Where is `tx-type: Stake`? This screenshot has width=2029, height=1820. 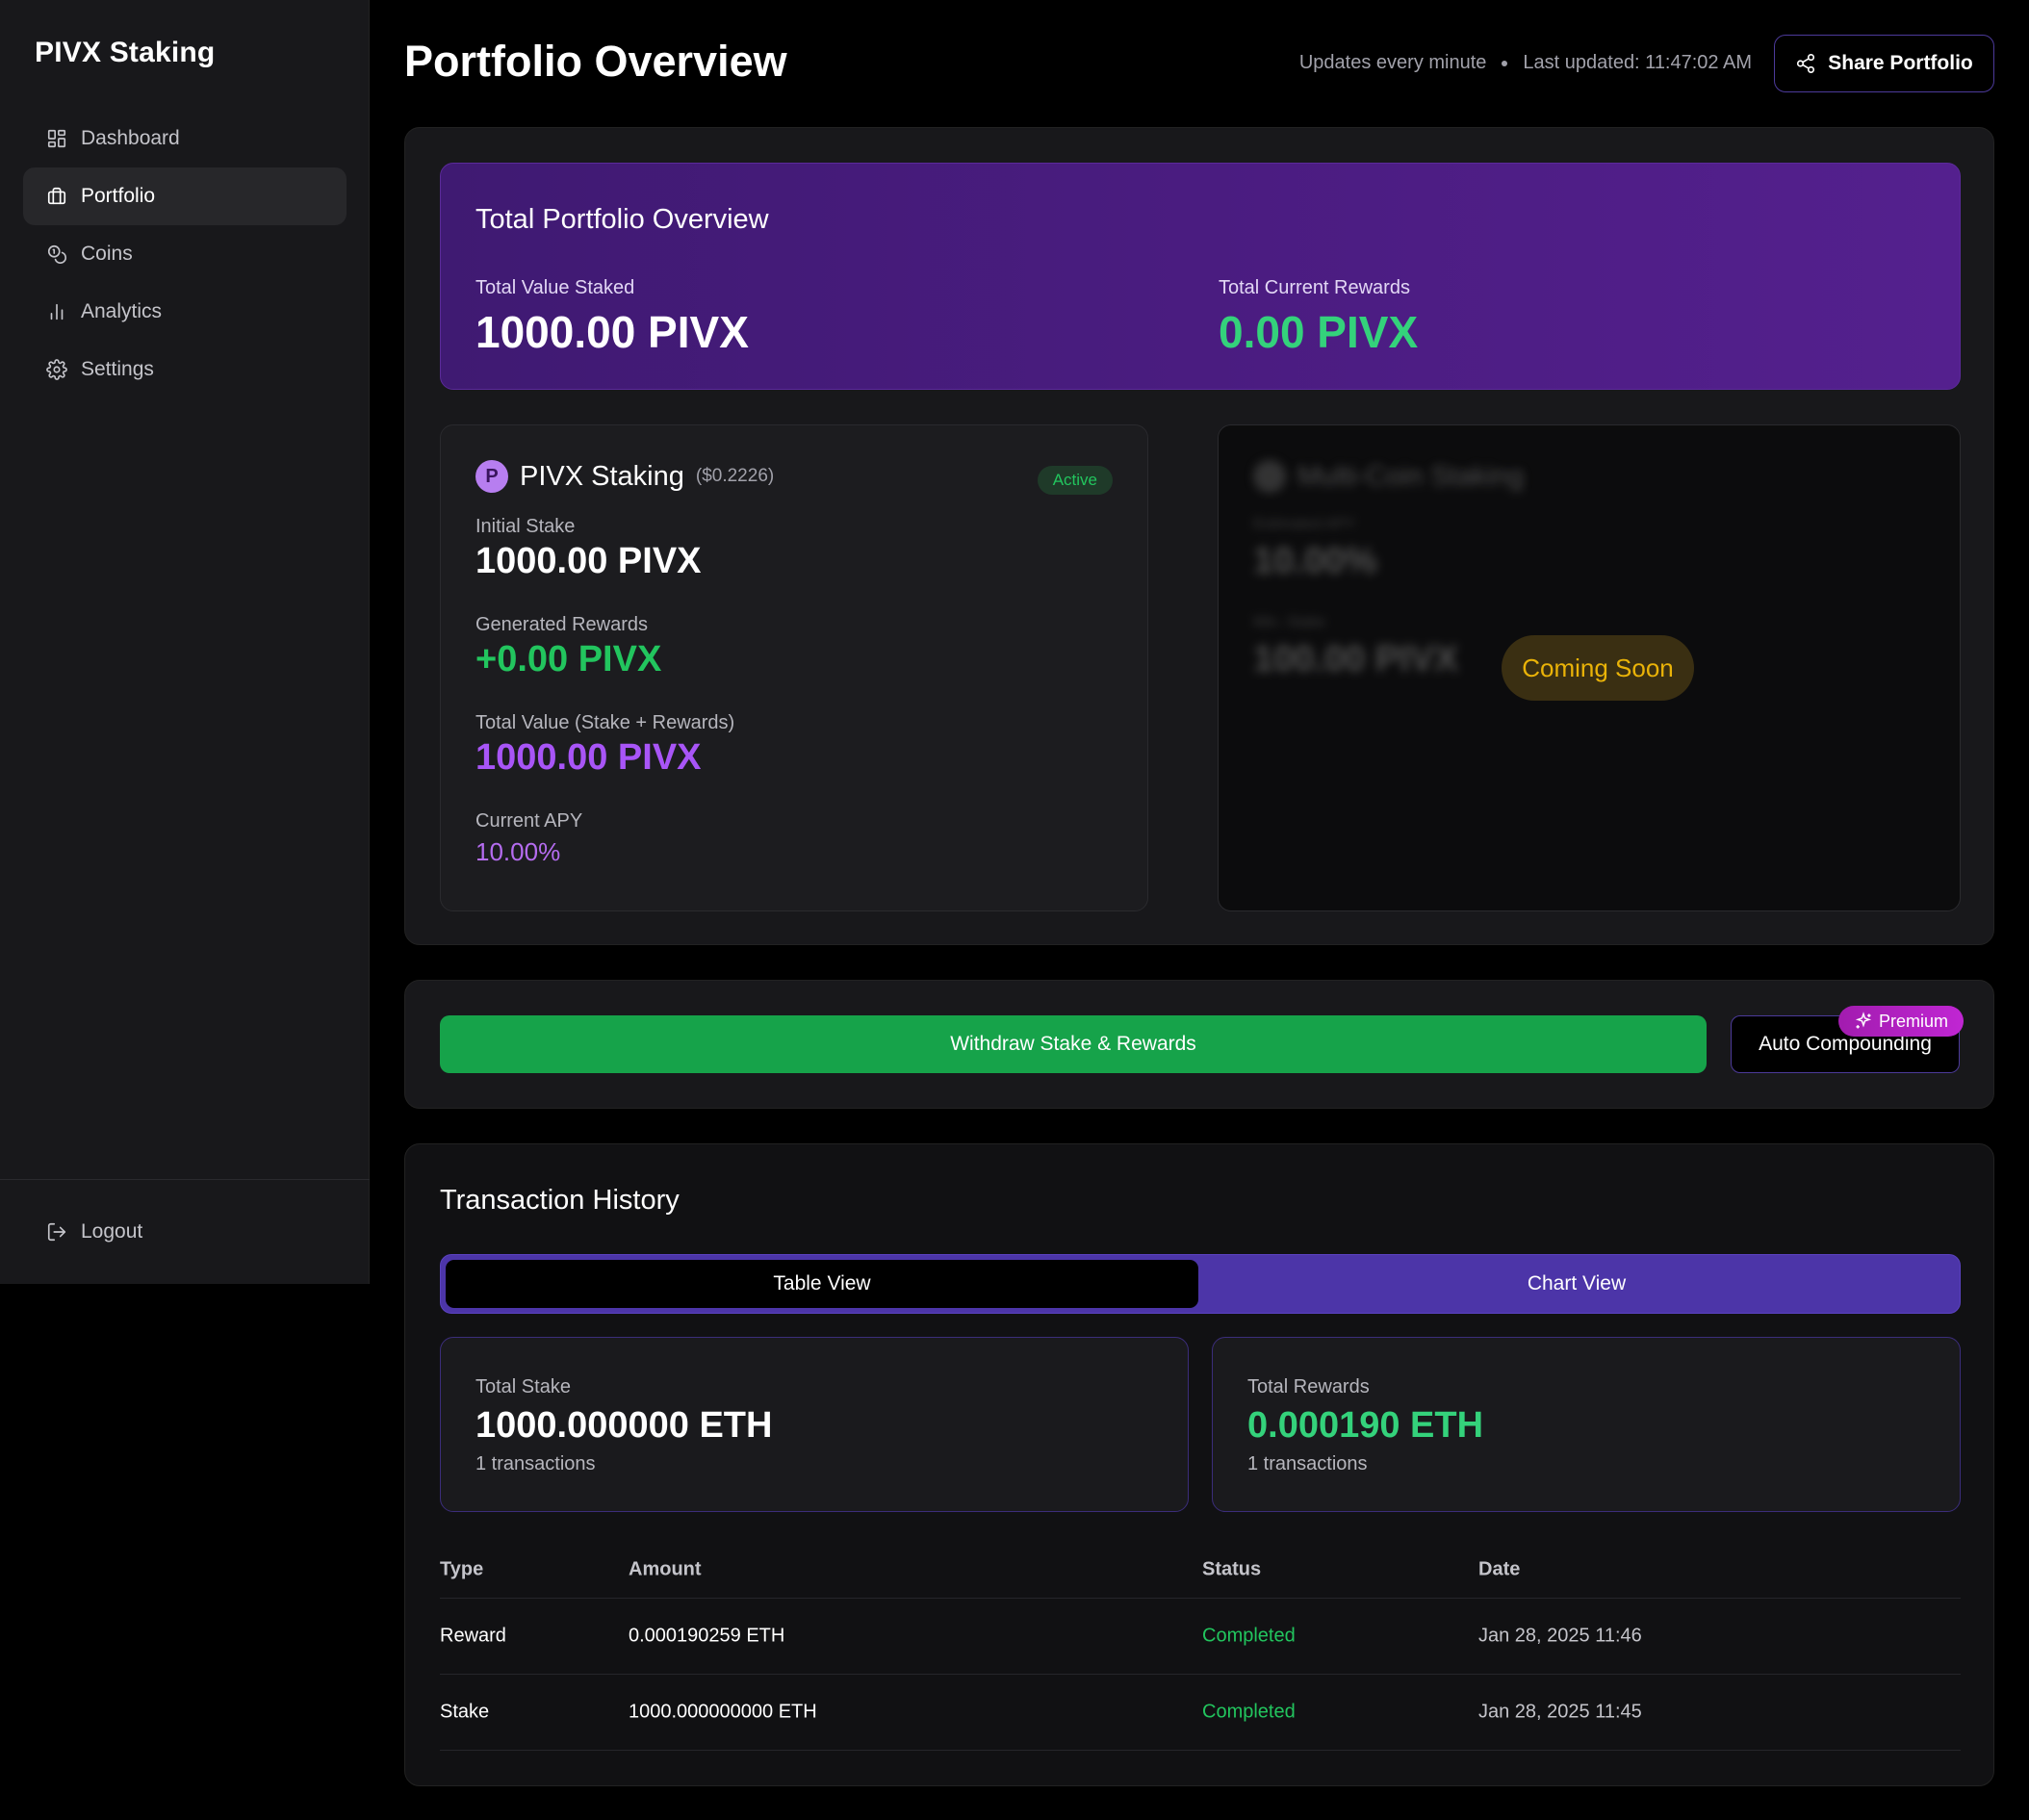
tx-type: Stake is located at coordinates (465, 1712).